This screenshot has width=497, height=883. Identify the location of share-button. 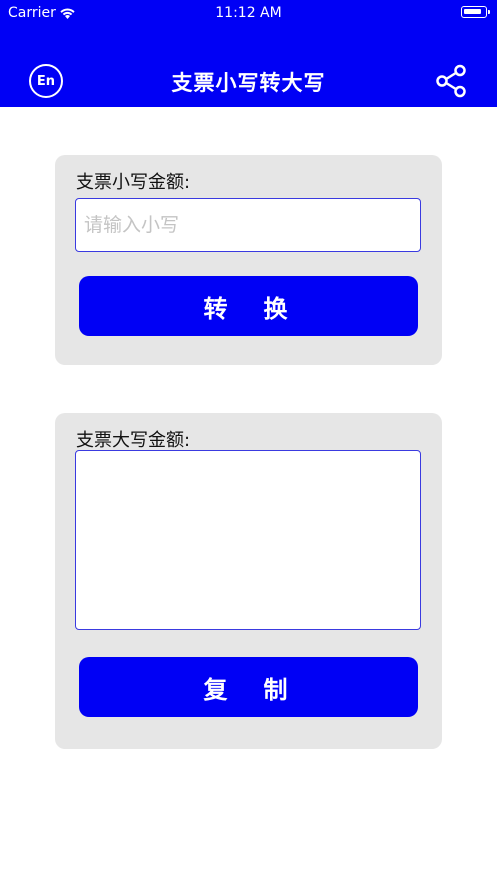
(451, 81).